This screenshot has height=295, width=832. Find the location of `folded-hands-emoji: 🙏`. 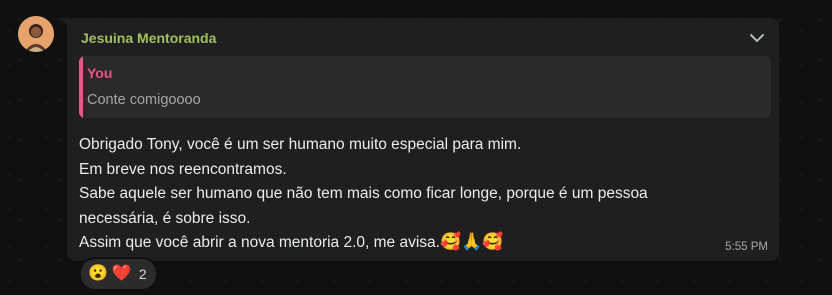

folded-hands-emoji: 🙏 is located at coordinates (472, 241).